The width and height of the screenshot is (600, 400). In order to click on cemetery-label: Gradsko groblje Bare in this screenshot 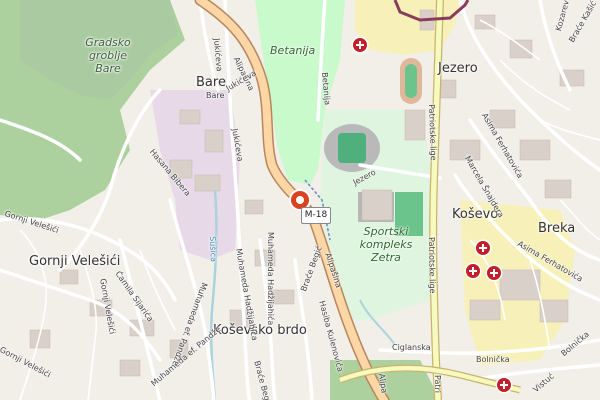, I will do `click(108, 56)`.